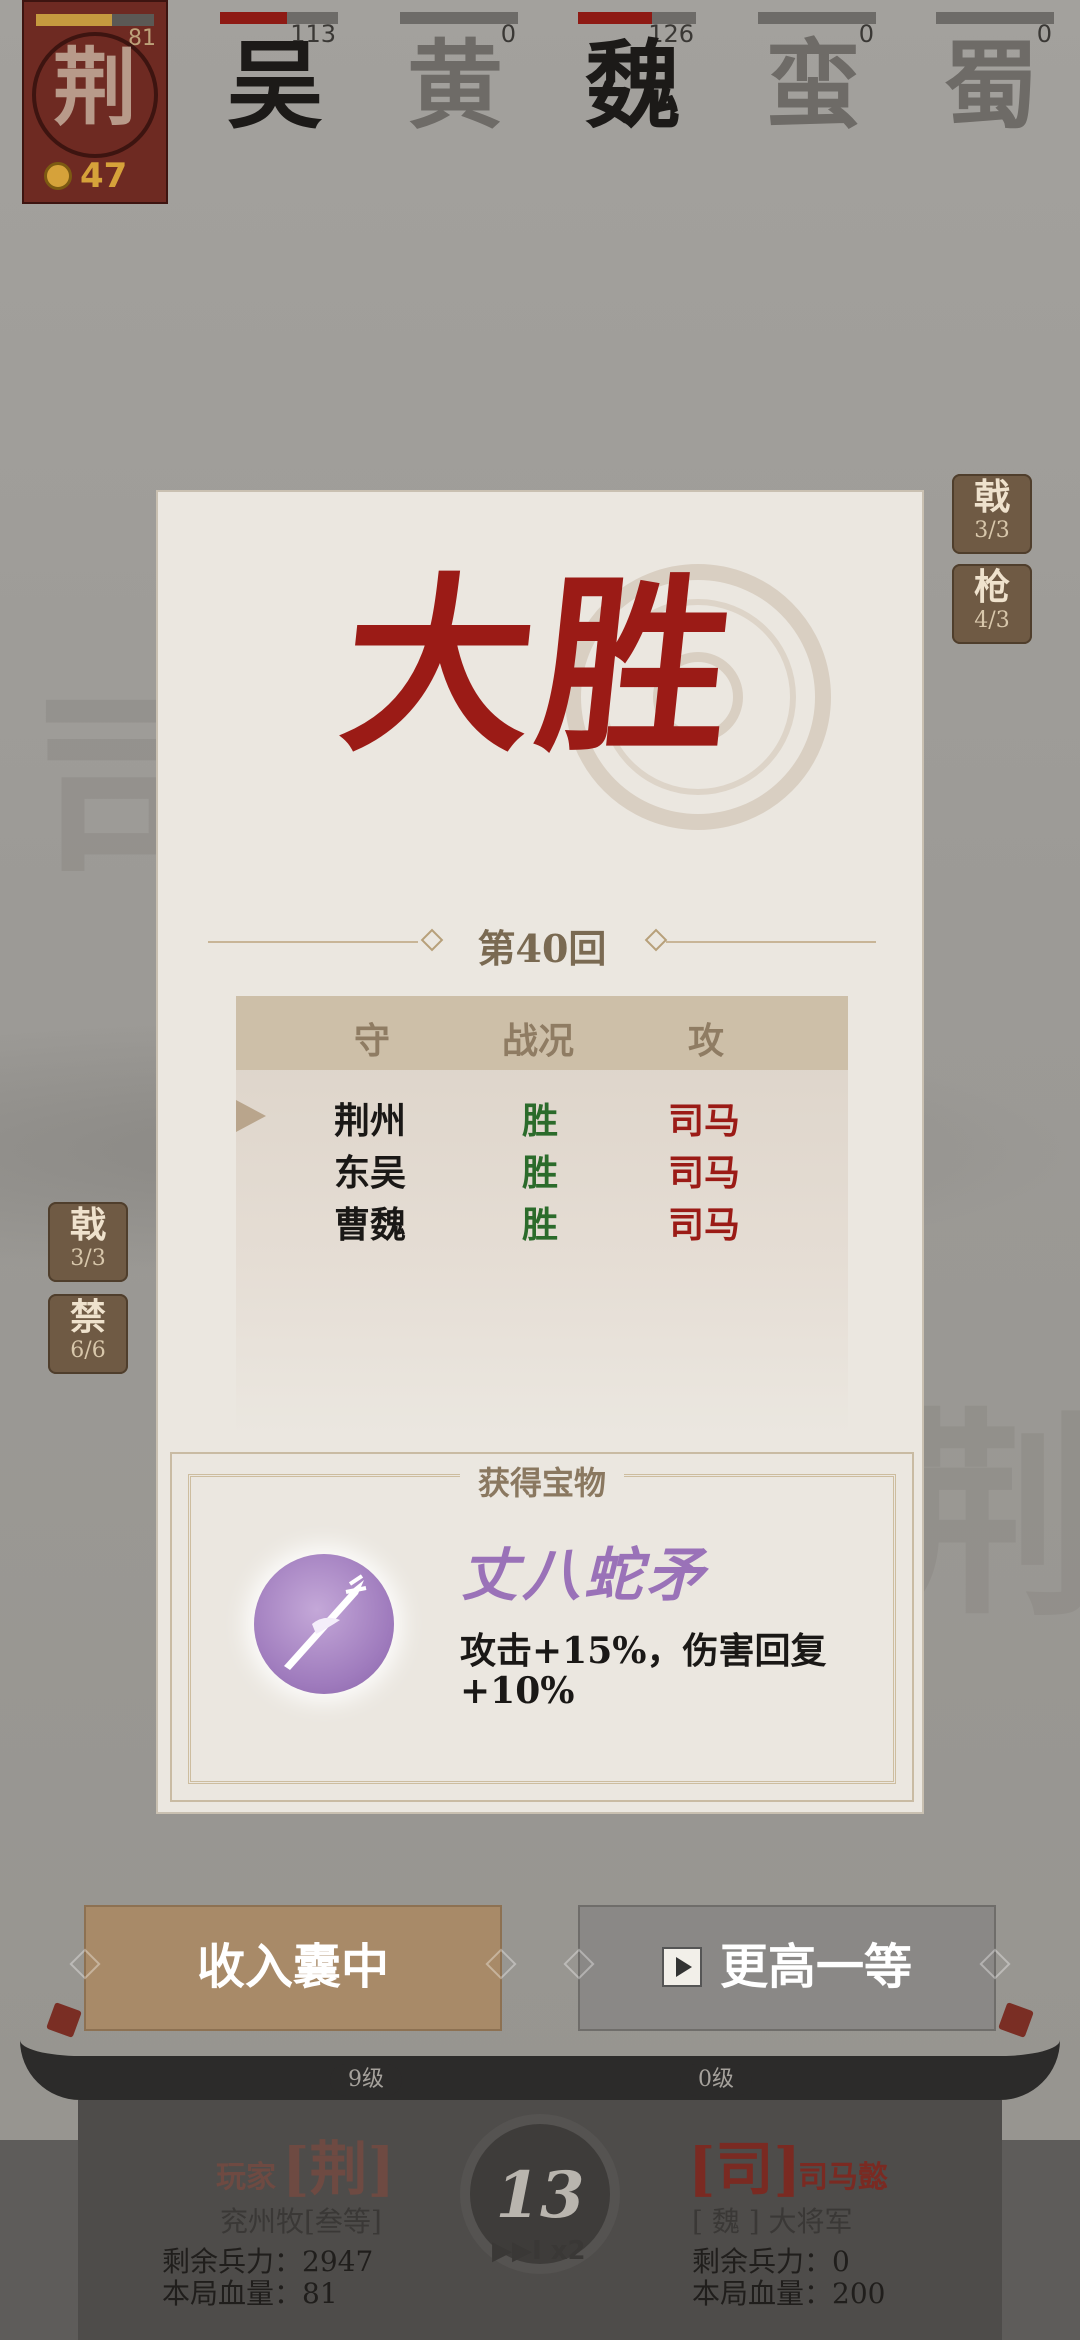  What do you see at coordinates (275, 85) in the screenshot?
I see `faction-name: 吴` at bounding box center [275, 85].